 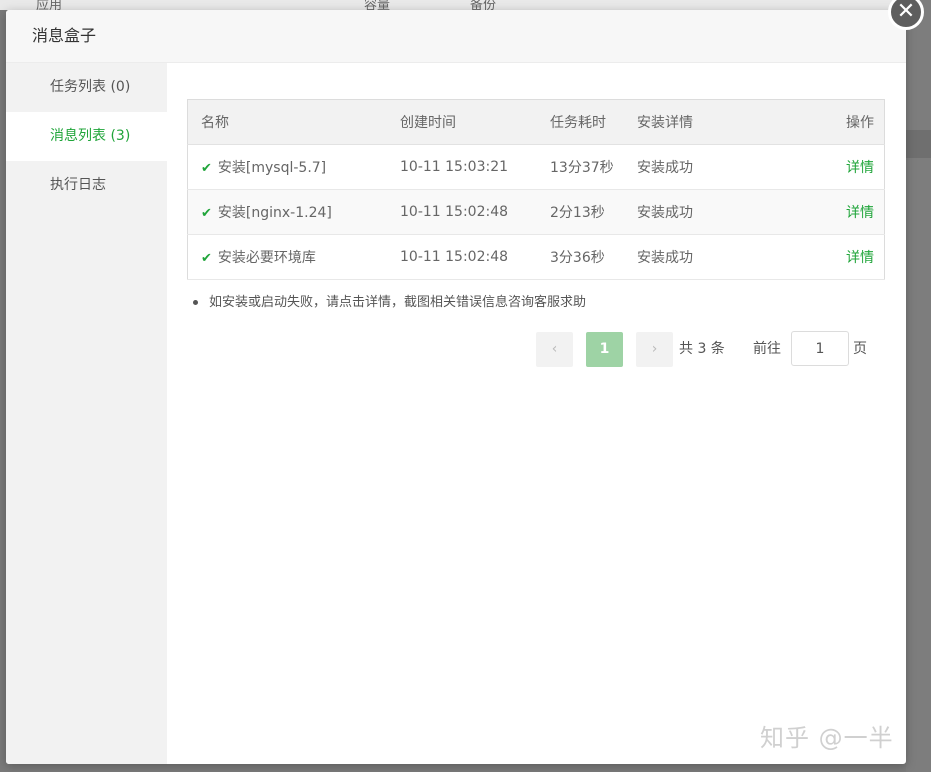 What do you see at coordinates (820, 348) in the screenshot?
I see `goto-page-input` at bounding box center [820, 348].